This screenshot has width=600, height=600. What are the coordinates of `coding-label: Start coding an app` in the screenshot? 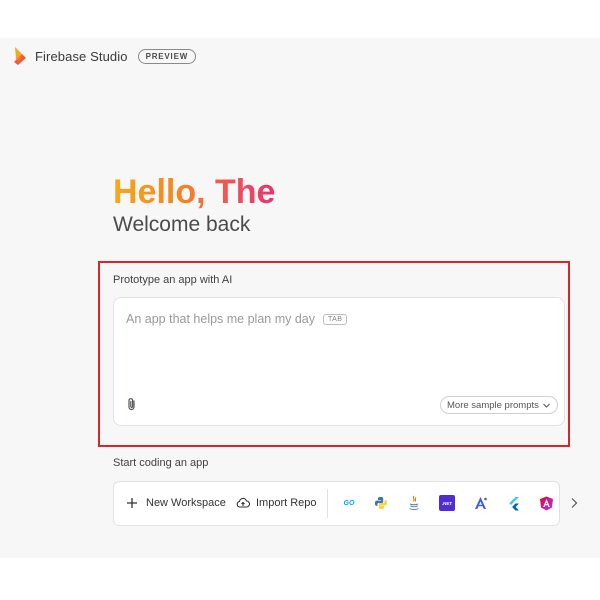 It's located at (161, 463).